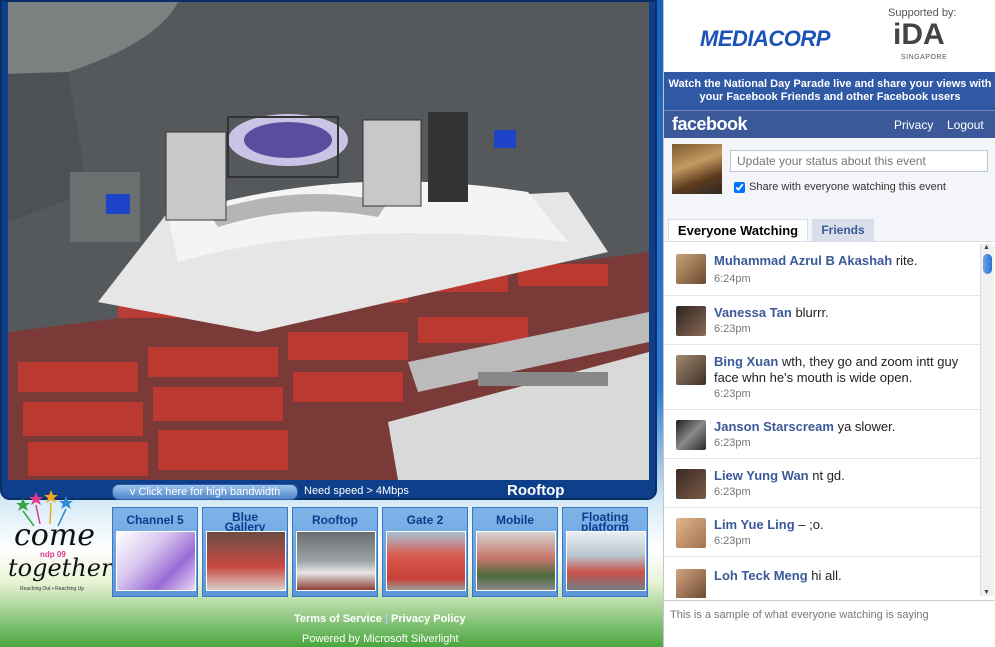  Describe the element at coordinates (338, 619) in the screenshot. I see `terms-link: Terms of Service` at that location.